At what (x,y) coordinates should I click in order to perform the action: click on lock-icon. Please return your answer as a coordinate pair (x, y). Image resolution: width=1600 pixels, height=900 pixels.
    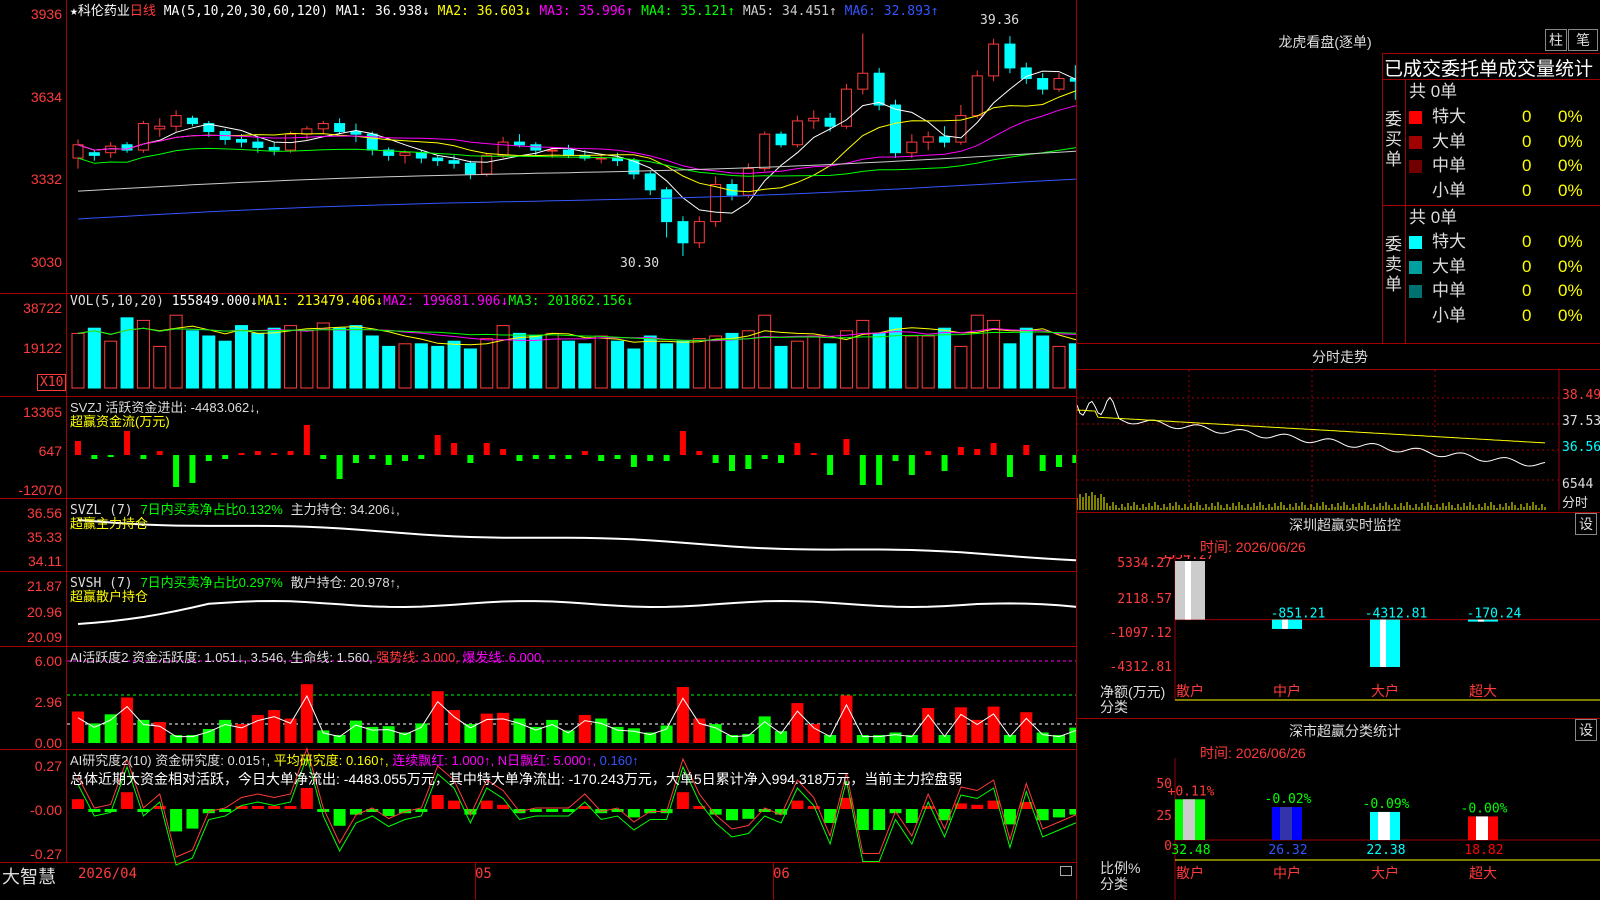
    Looking at the image, I should click on (1066, 871).